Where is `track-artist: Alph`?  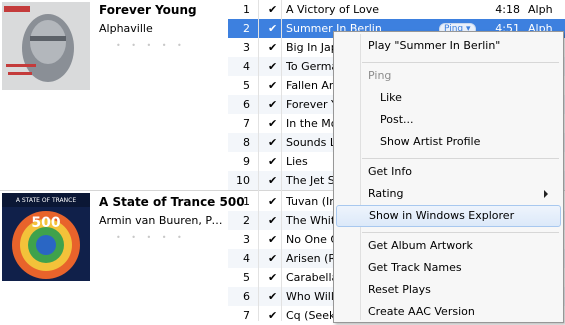
track-artist: Alph is located at coordinates (540, 9).